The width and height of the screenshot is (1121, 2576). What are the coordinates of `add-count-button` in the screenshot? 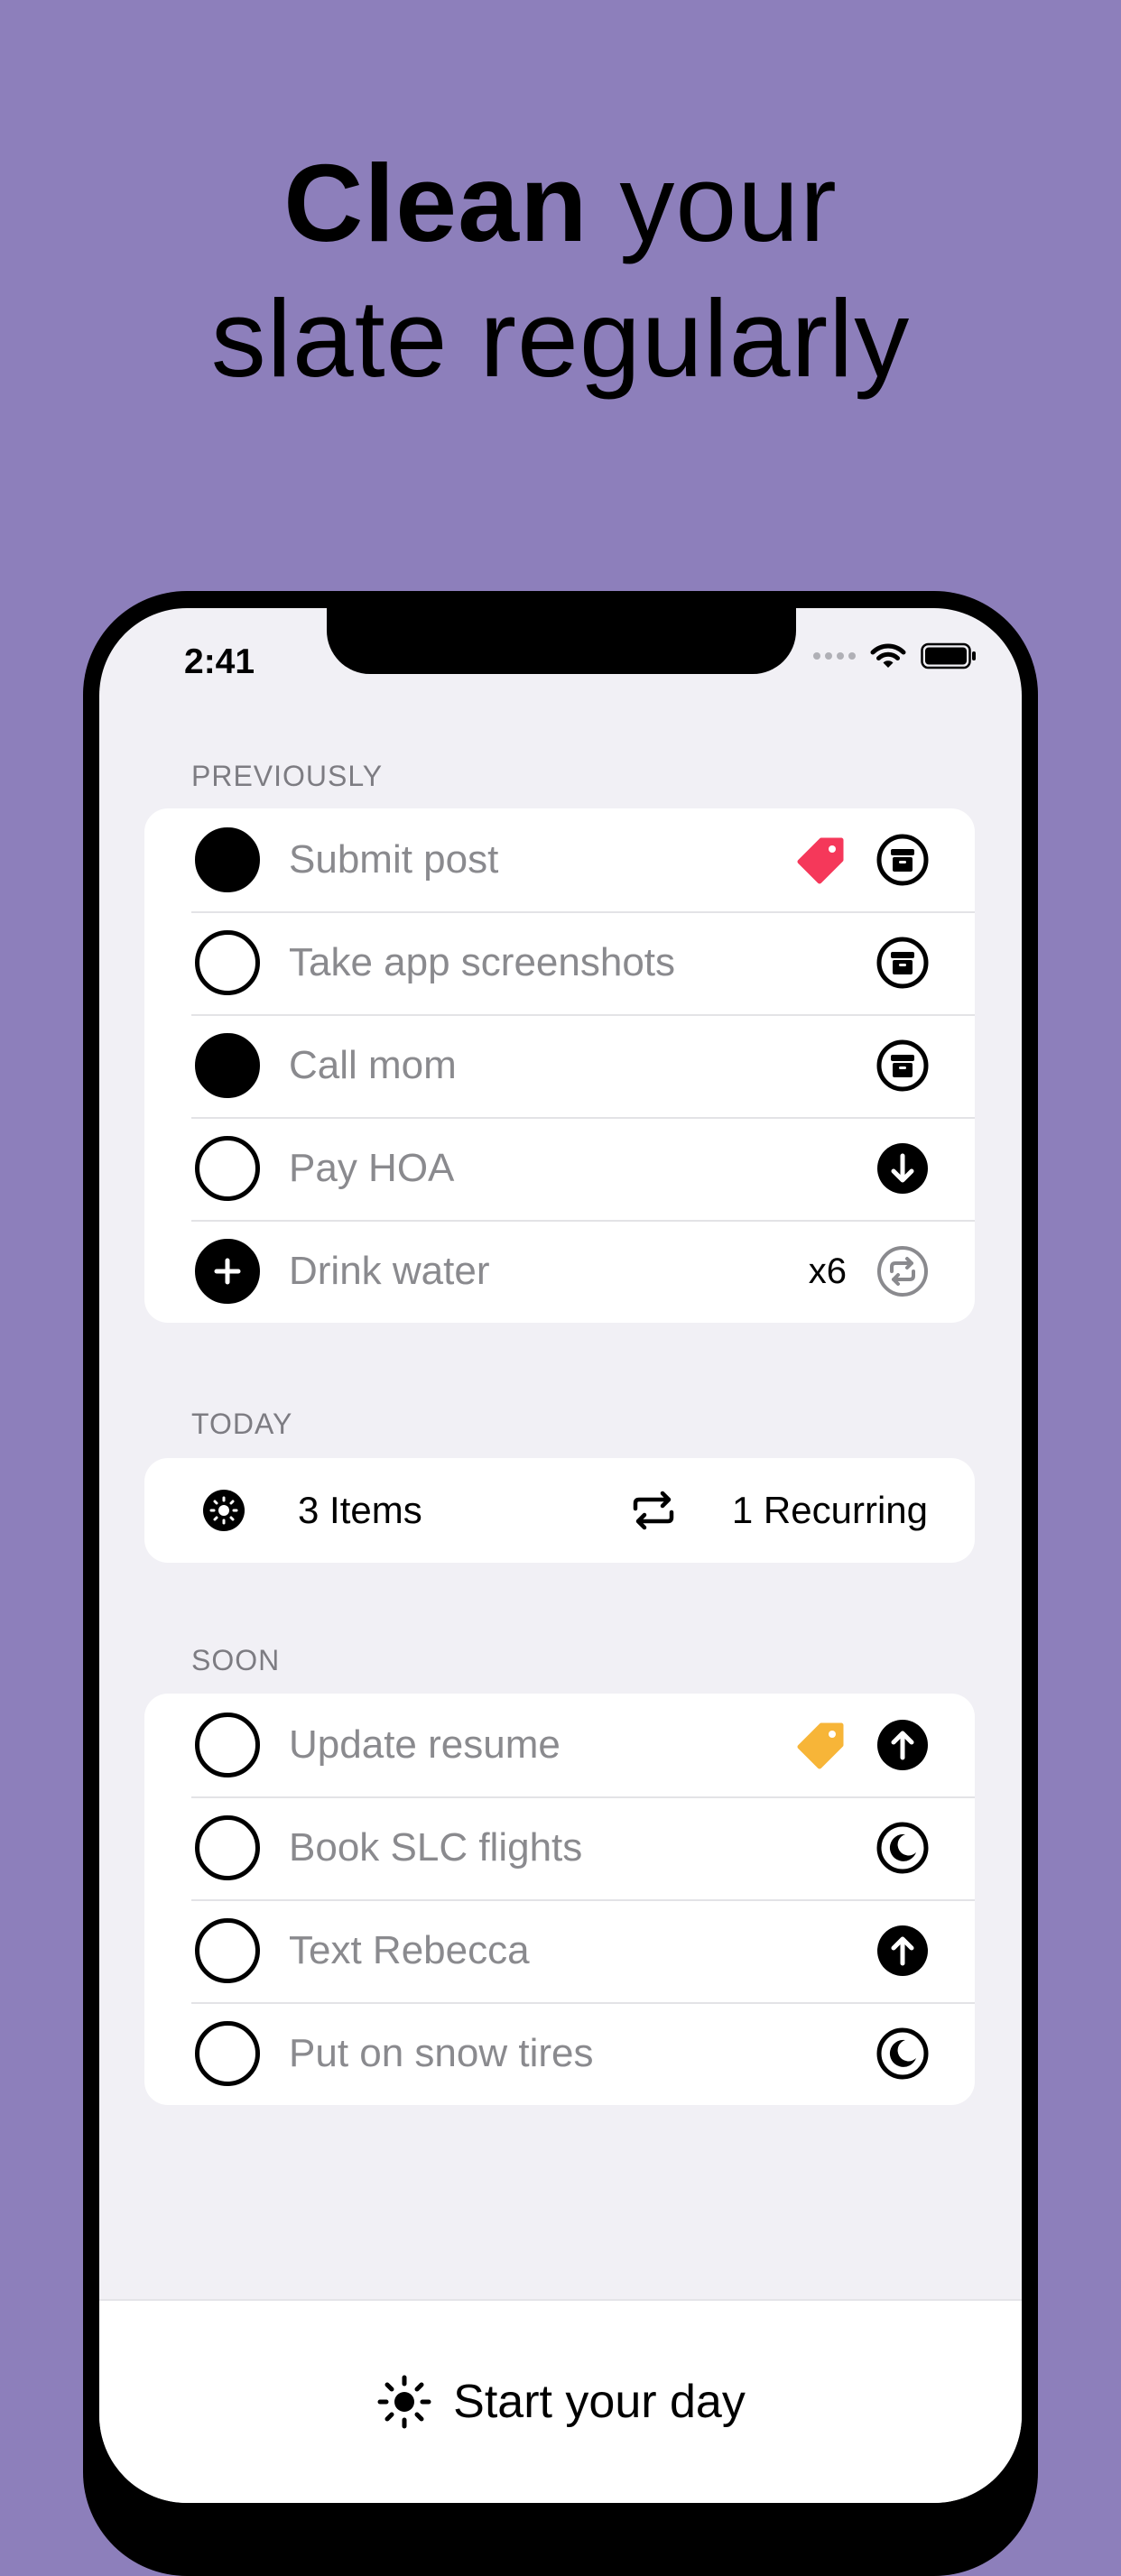 It's located at (228, 1271).